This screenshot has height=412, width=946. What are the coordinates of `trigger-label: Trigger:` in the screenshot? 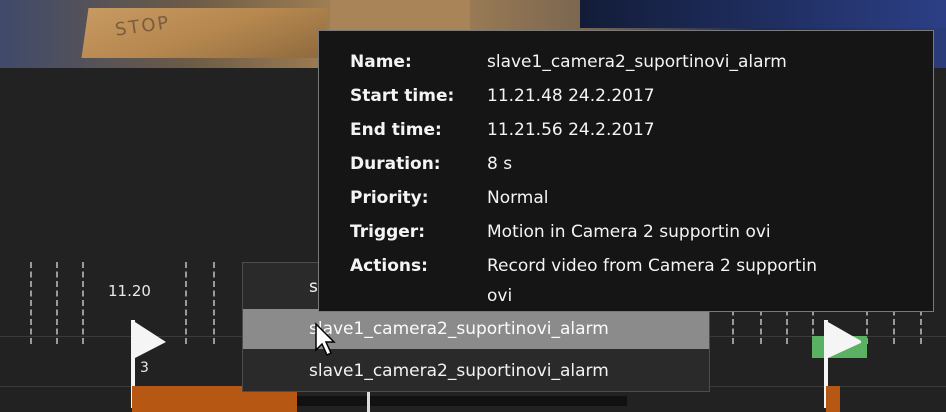 It's located at (387, 232).